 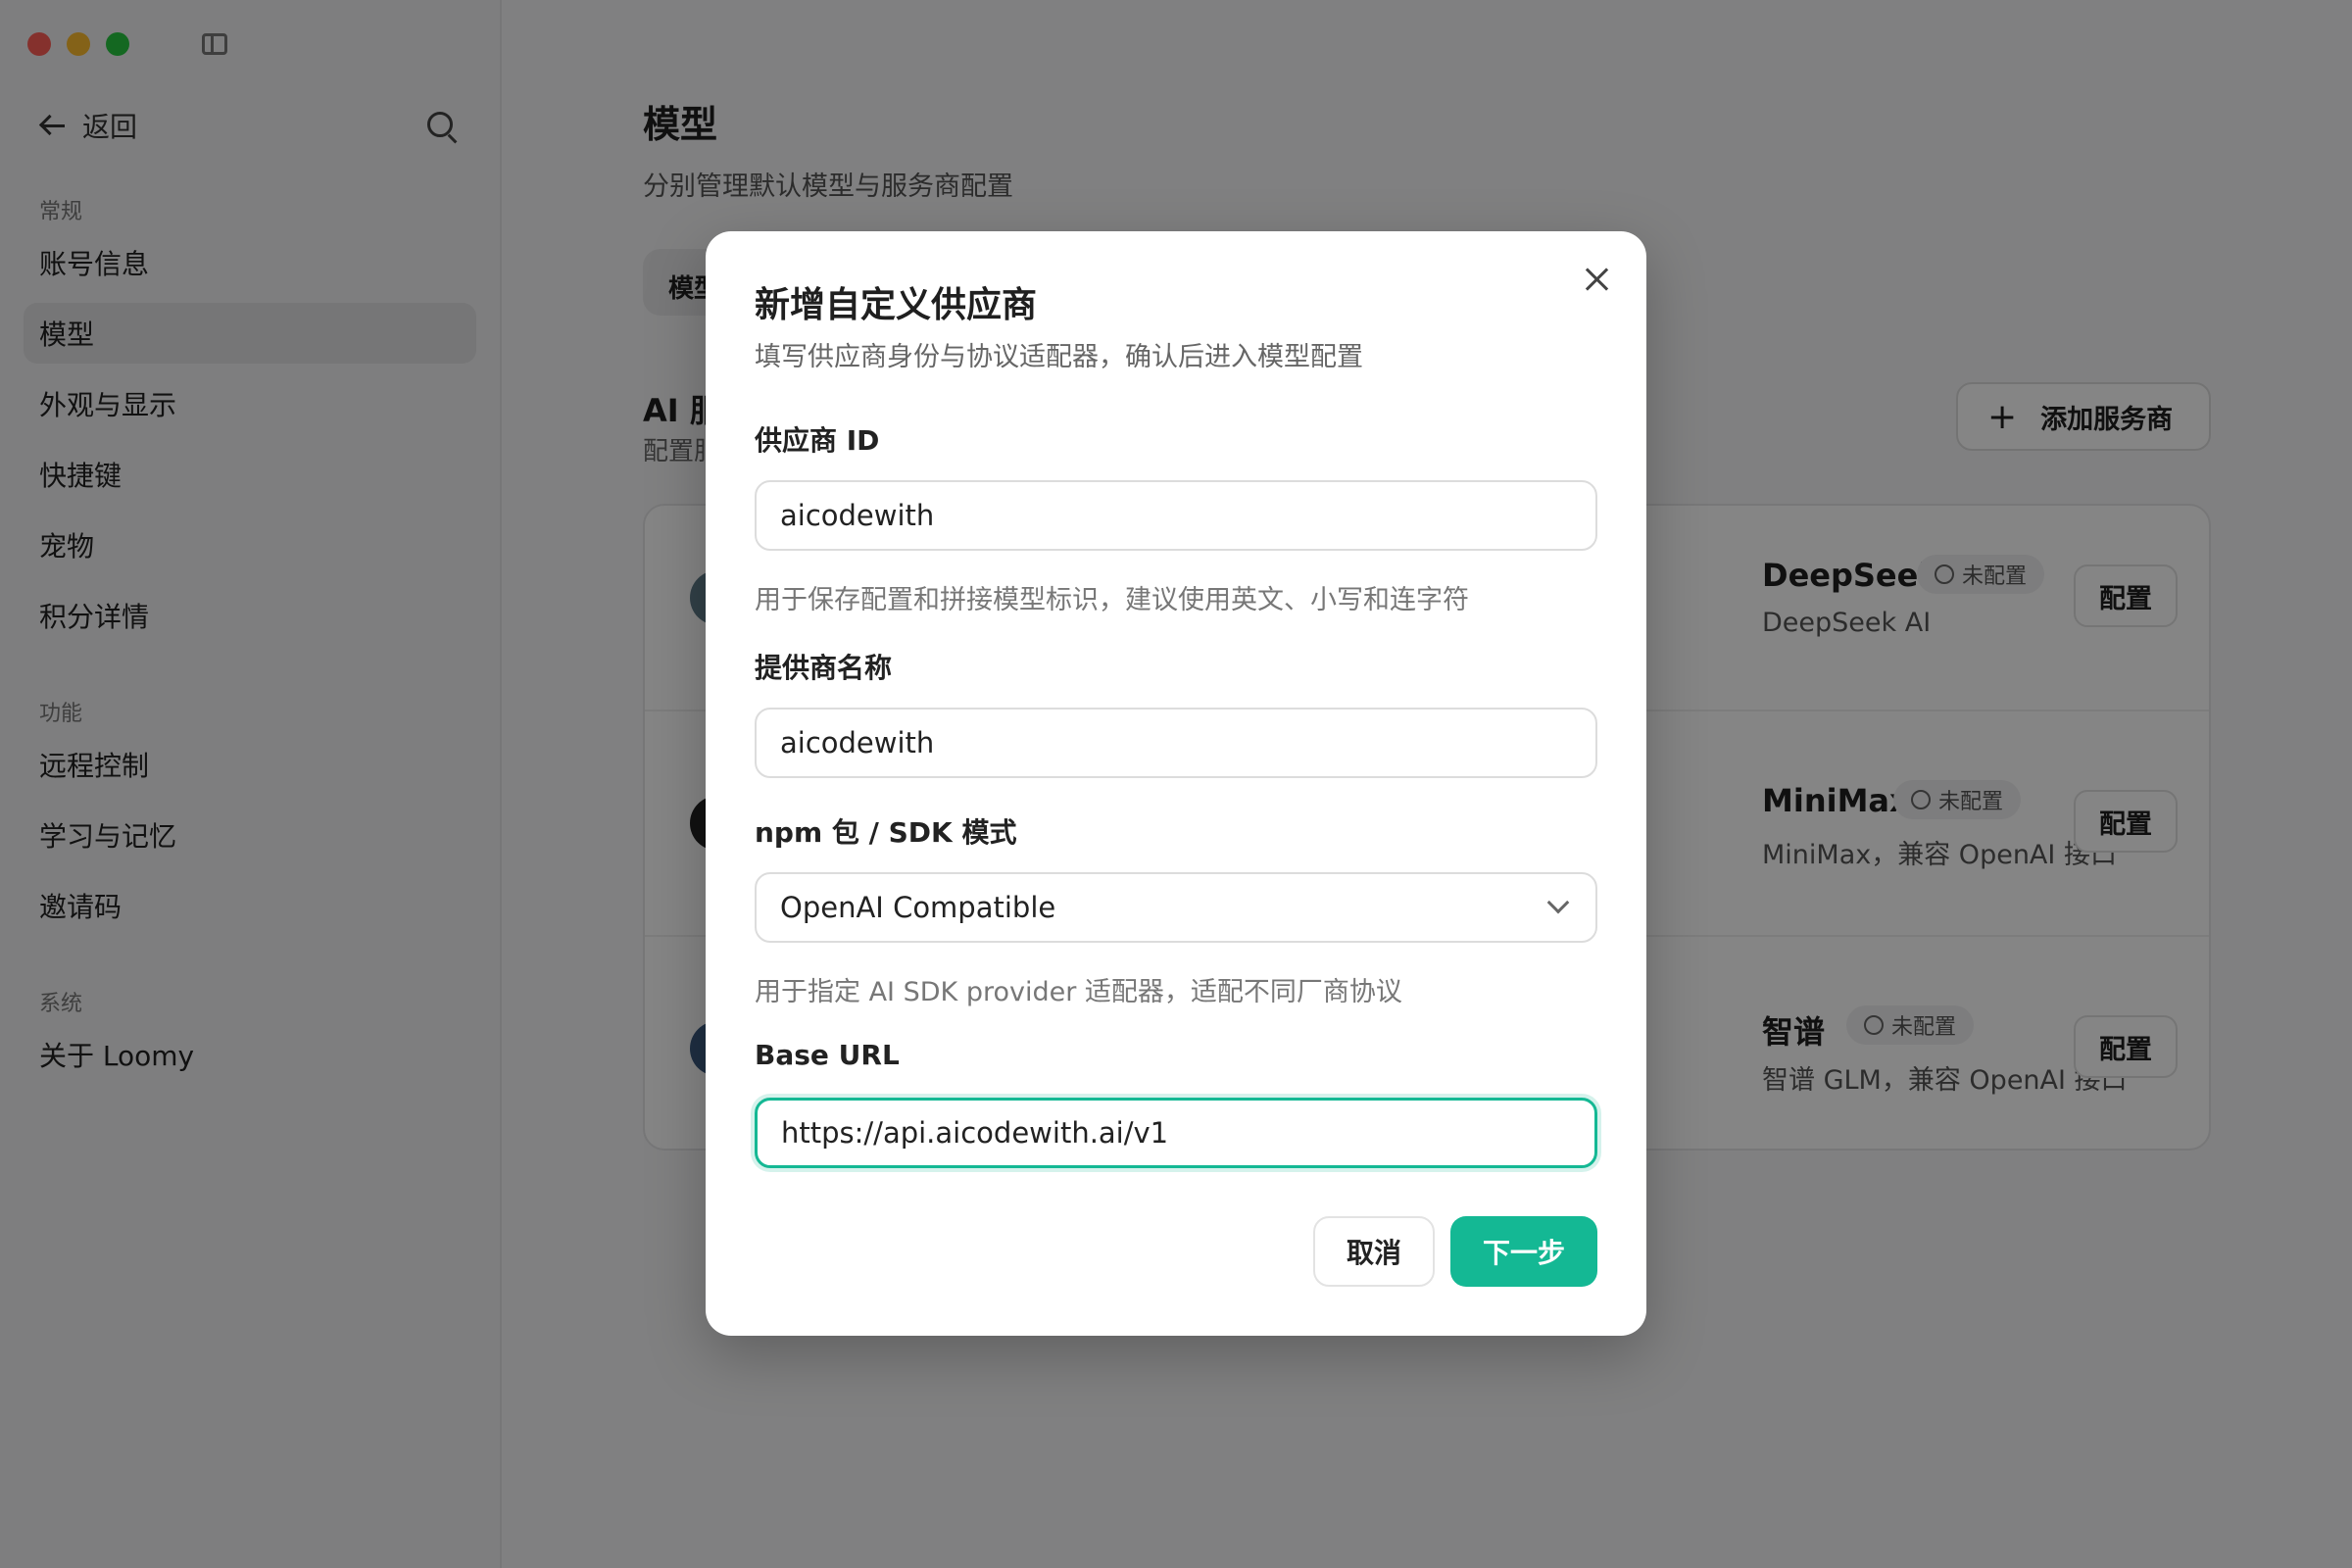 I want to click on sdk-mode-hint: 用于指定 AI SDK provider 适配器，适配不同厂商协议, so click(x=1078, y=992).